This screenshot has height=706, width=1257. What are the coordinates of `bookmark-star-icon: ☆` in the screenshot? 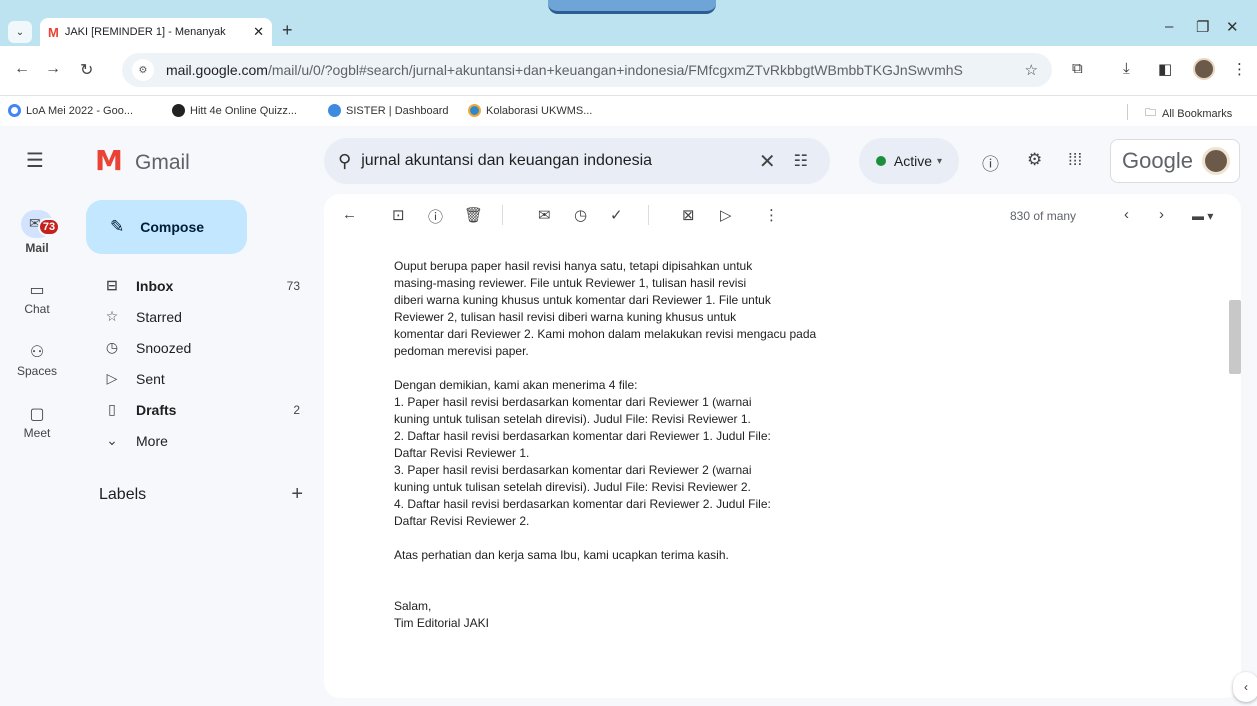 It's located at (1031, 70).